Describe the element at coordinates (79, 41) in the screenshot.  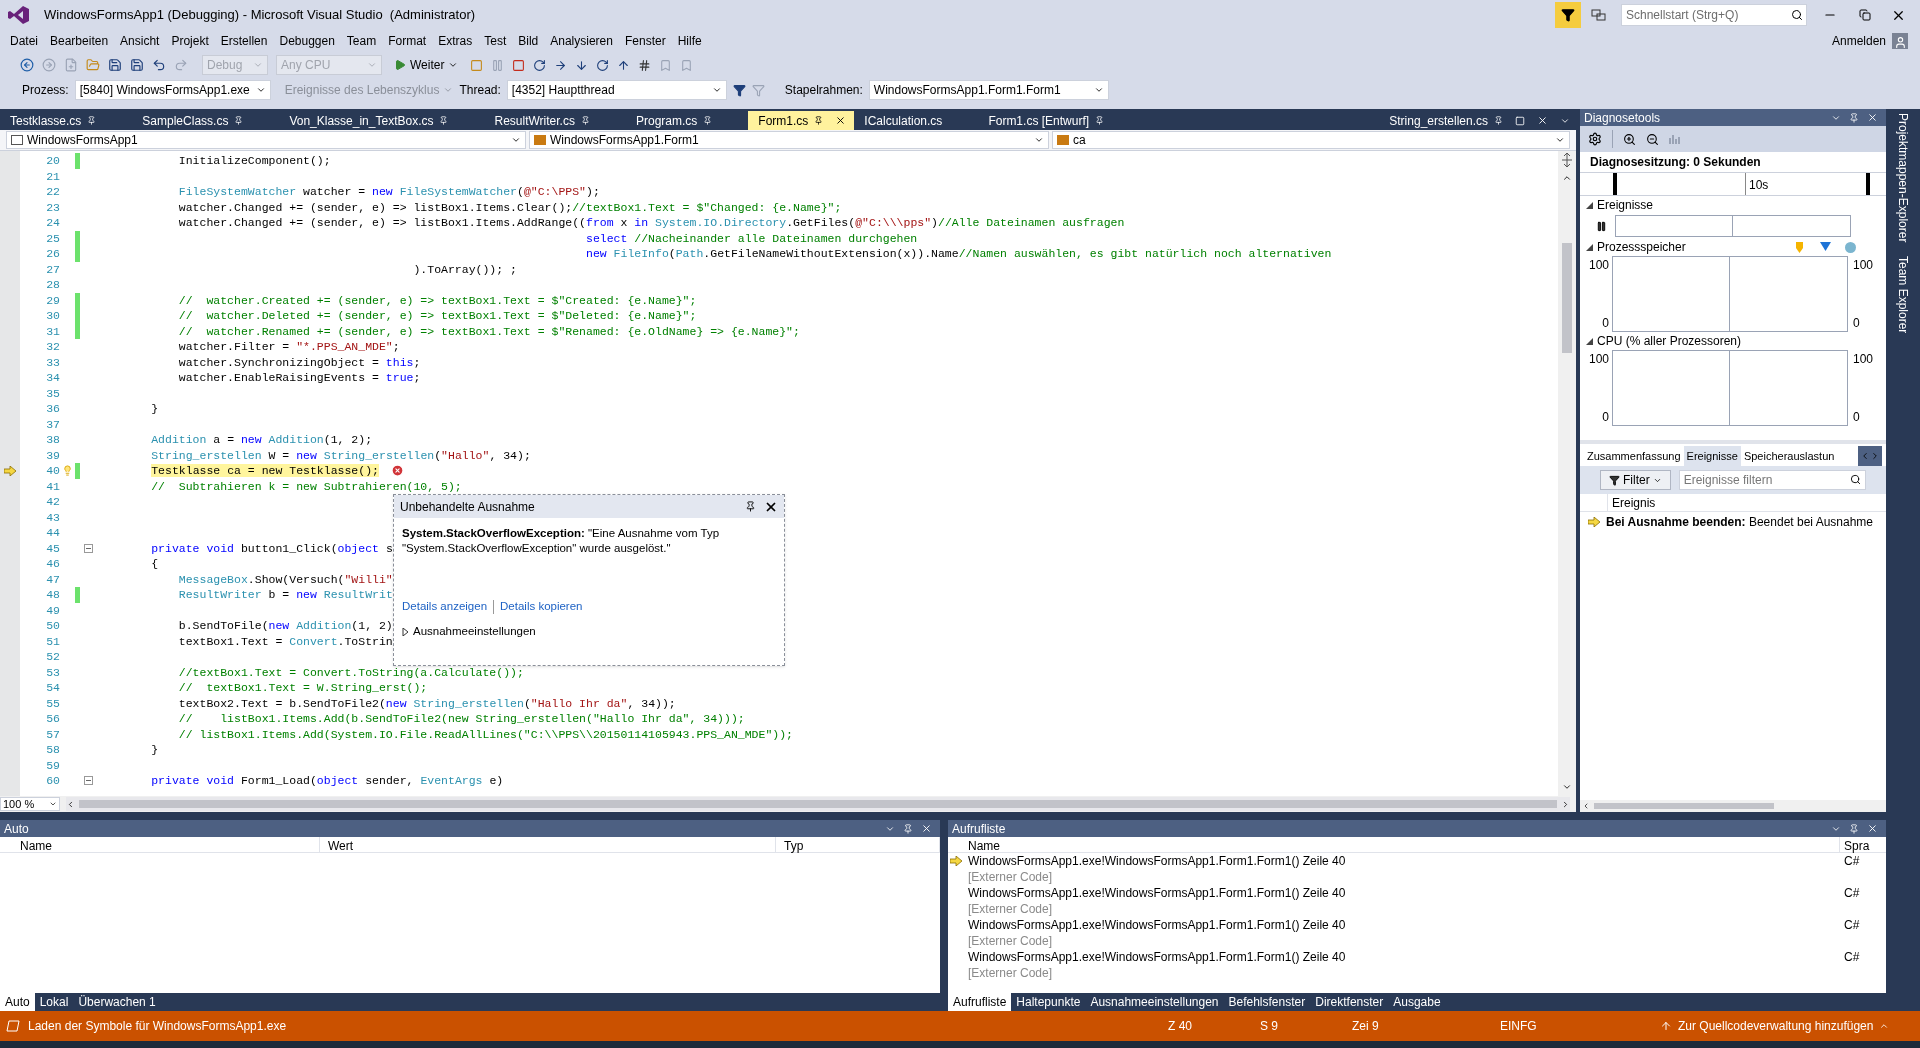
I see `menu-item: Bearbeiten` at that location.